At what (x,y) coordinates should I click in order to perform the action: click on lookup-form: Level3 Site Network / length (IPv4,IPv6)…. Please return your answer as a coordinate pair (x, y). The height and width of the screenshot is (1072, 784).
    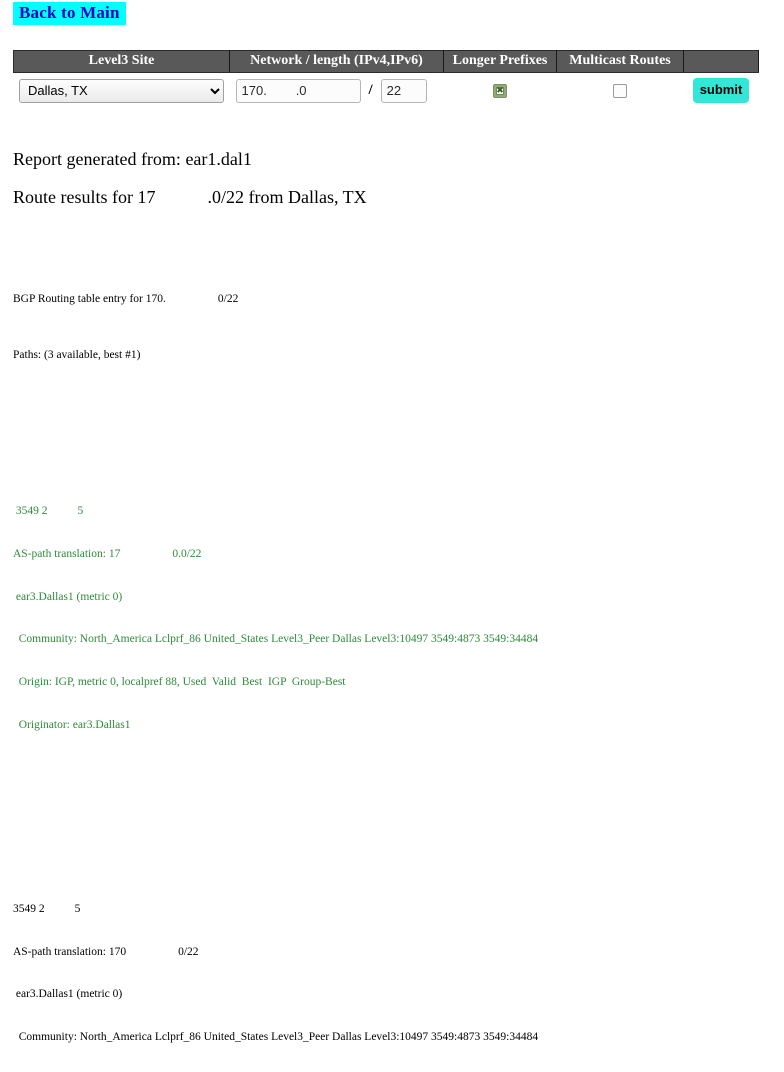
    Looking at the image, I should click on (386, 78).